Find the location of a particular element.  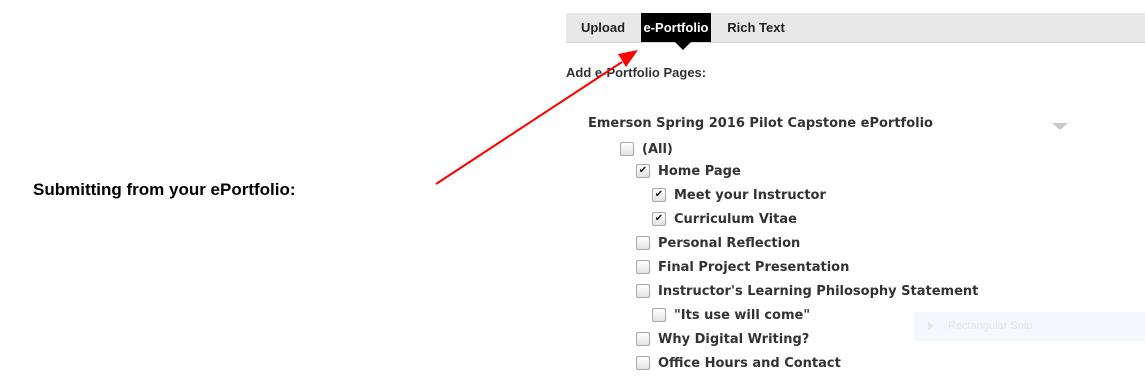

annotation-arrow-icon is located at coordinates (536, 117).